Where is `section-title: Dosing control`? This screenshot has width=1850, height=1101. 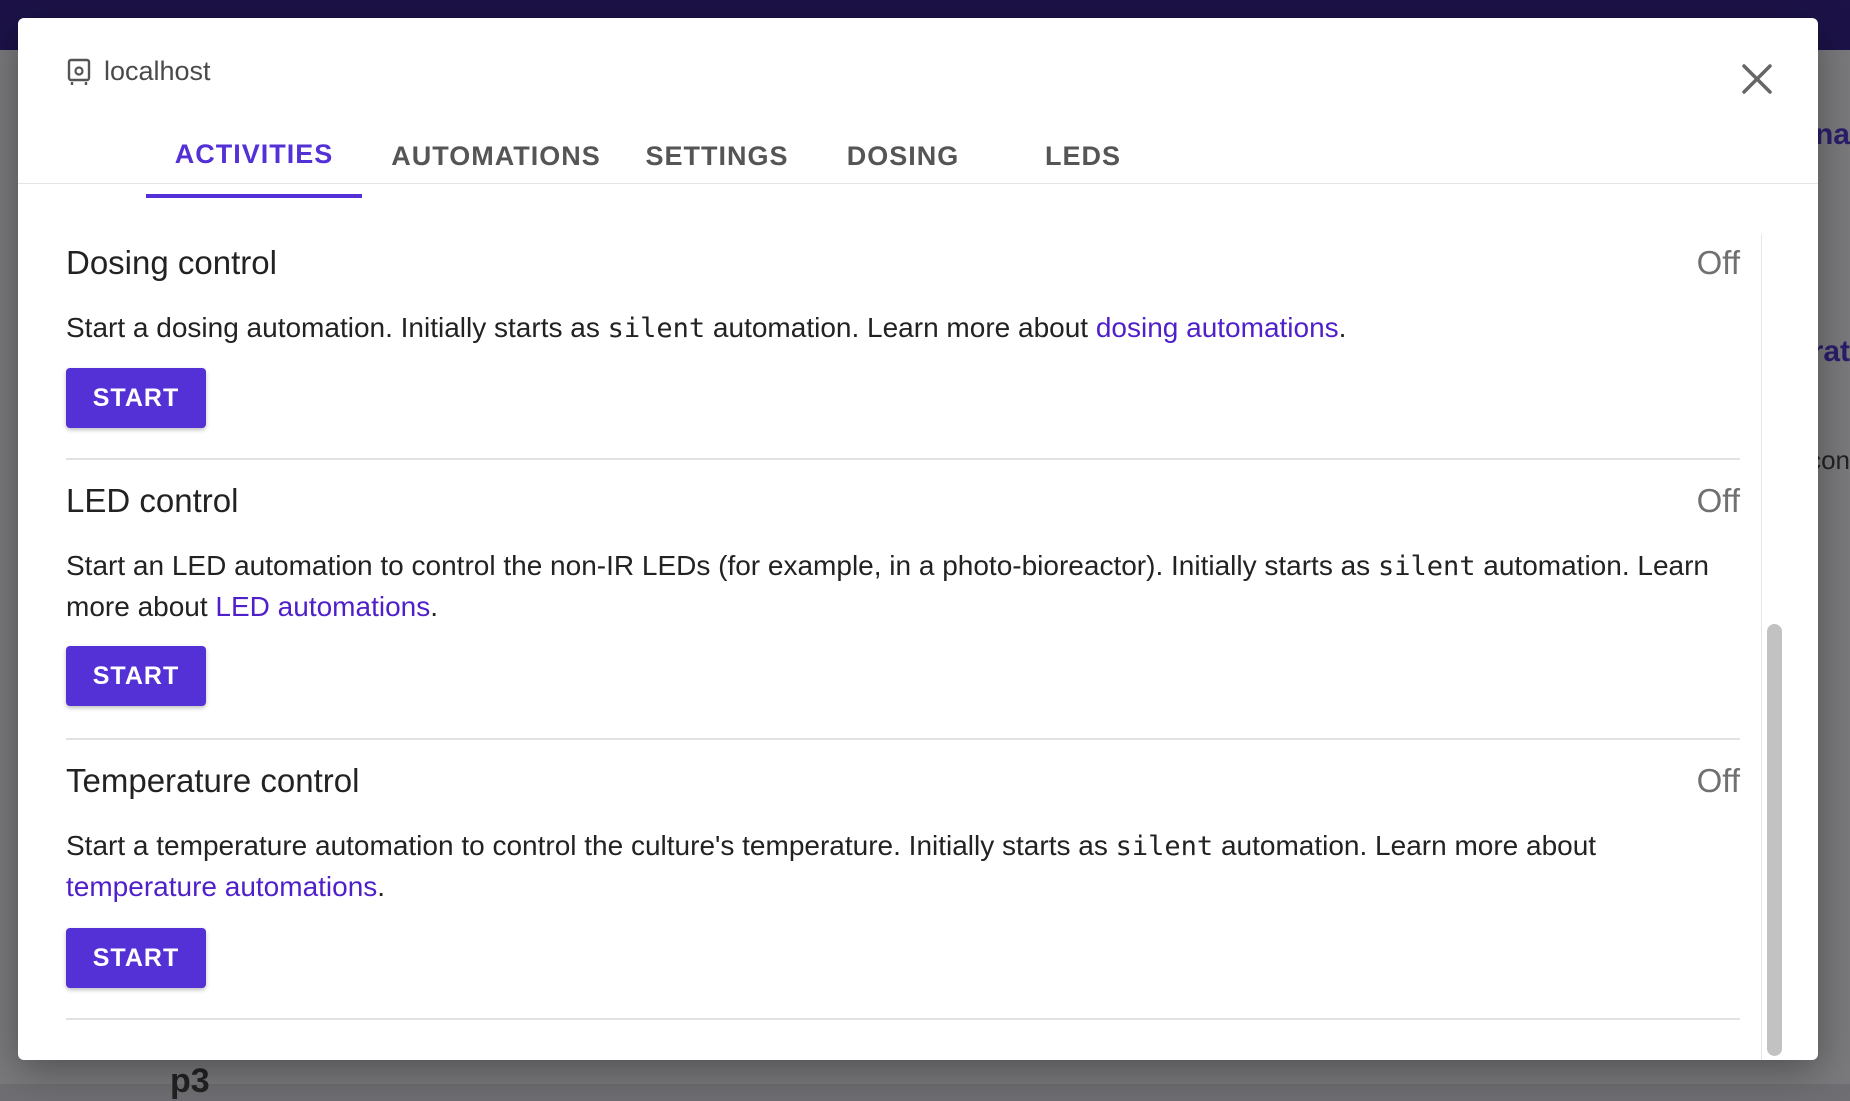 section-title: Dosing control is located at coordinates (171, 262).